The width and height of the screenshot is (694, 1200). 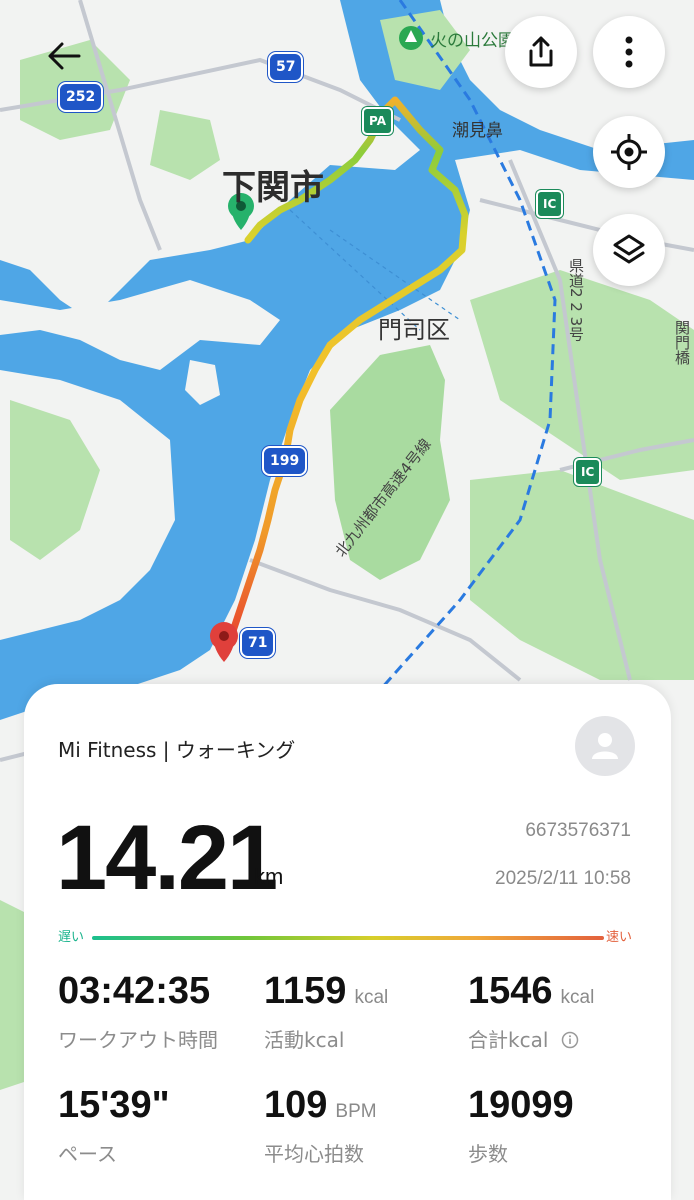 I want to click on stat-label: 合計kcal, so click(x=531, y=1038).